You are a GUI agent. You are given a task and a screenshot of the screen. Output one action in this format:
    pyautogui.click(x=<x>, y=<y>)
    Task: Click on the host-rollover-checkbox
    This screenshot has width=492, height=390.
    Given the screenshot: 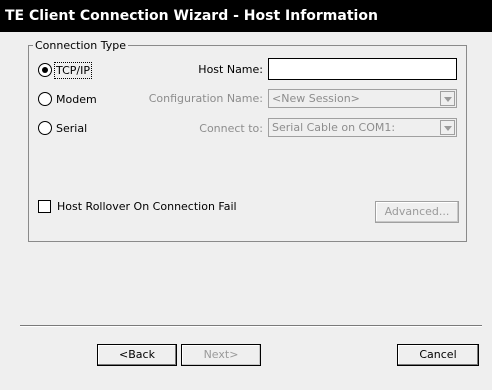 What is the action you would take?
    pyautogui.click(x=44, y=206)
    